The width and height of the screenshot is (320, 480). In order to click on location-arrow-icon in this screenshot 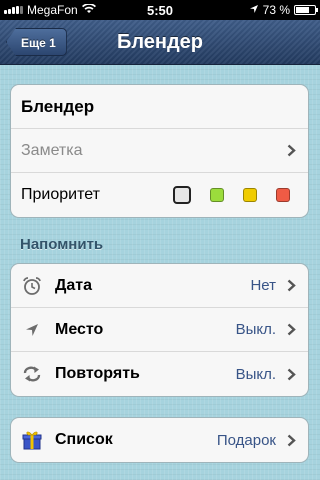, I will do `click(32, 330)`.